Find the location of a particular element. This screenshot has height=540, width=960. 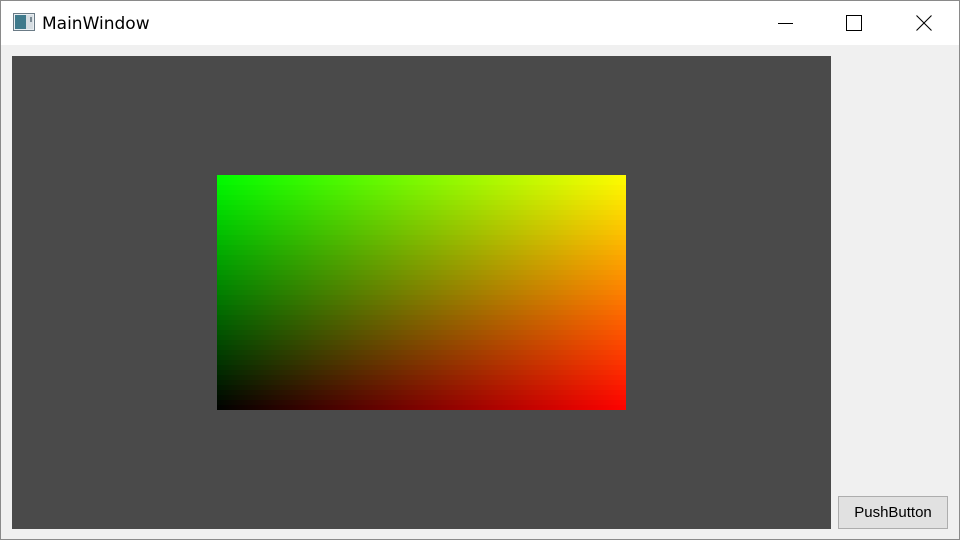

close-button is located at coordinates (924, 23).